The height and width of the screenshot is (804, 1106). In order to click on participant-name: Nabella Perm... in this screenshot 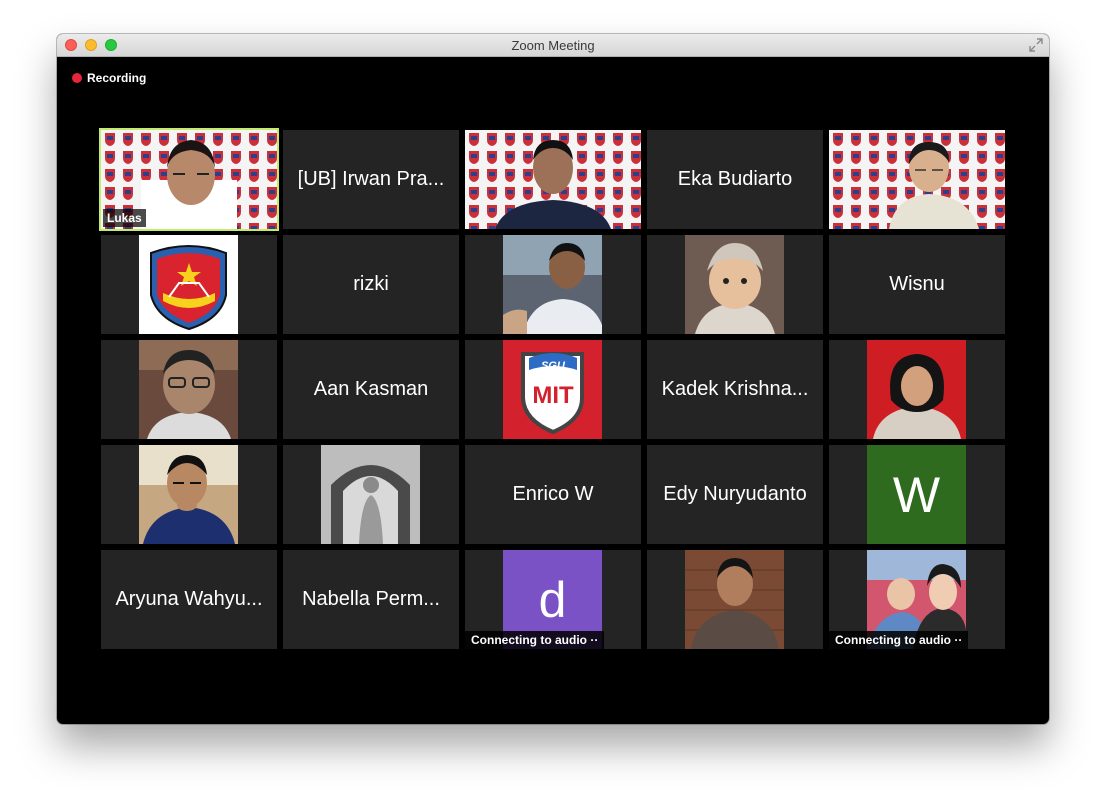, I will do `click(371, 599)`.